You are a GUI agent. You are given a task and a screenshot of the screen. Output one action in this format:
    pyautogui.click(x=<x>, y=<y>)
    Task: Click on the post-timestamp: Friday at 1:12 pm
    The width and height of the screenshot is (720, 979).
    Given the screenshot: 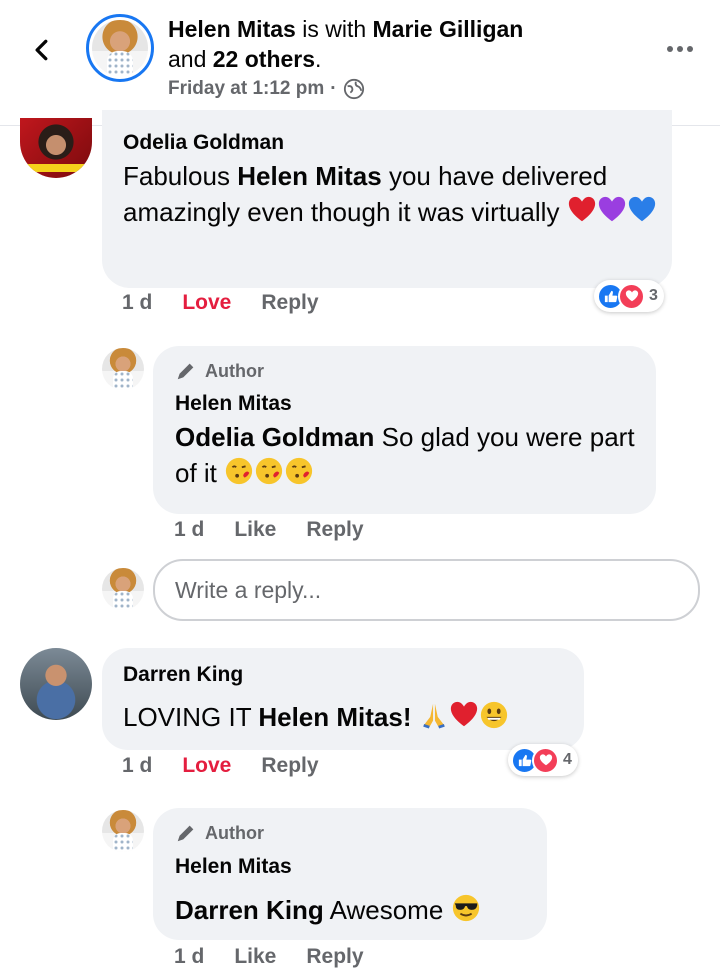 What is the action you would take?
    pyautogui.click(x=246, y=89)
    